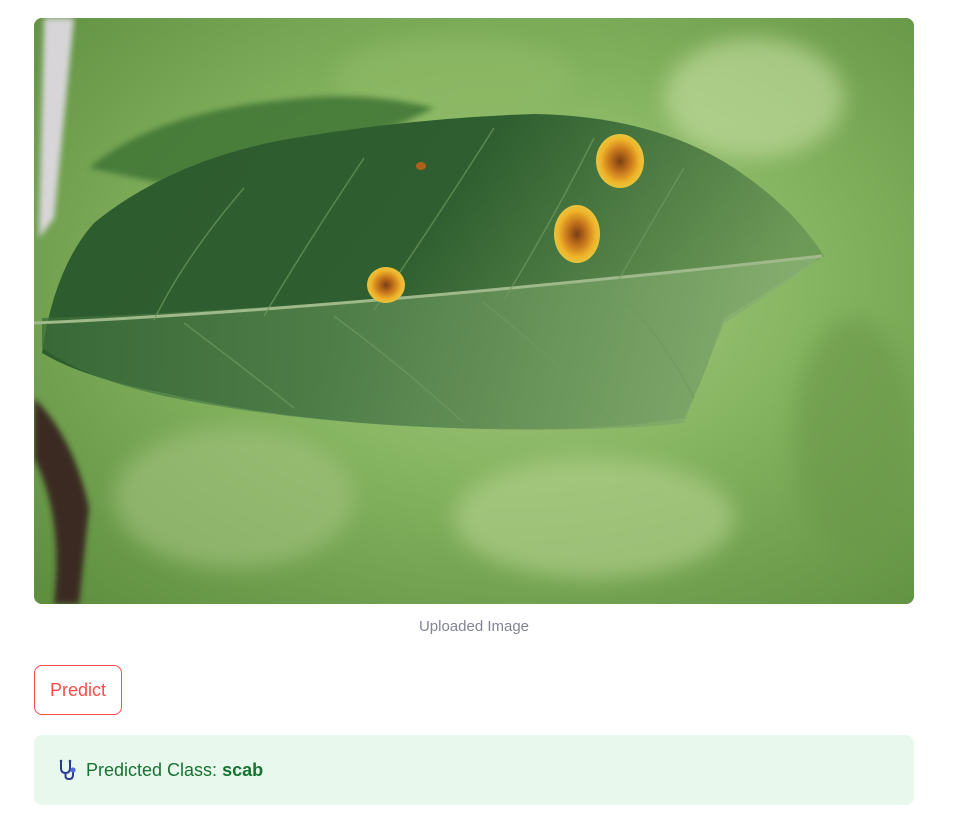 The width and height of the screenshot is (977, 836). What do you see at coordinates (78, 690) in the screenshot?
I see `predict-button: Predict` at bounding box center [78, 690].